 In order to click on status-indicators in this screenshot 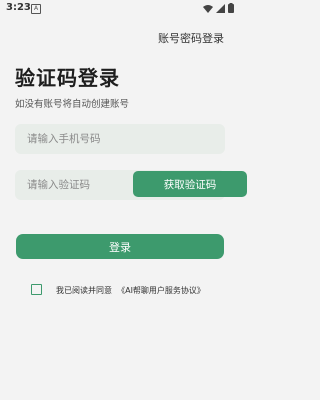, I will do `click(218, 8)`.